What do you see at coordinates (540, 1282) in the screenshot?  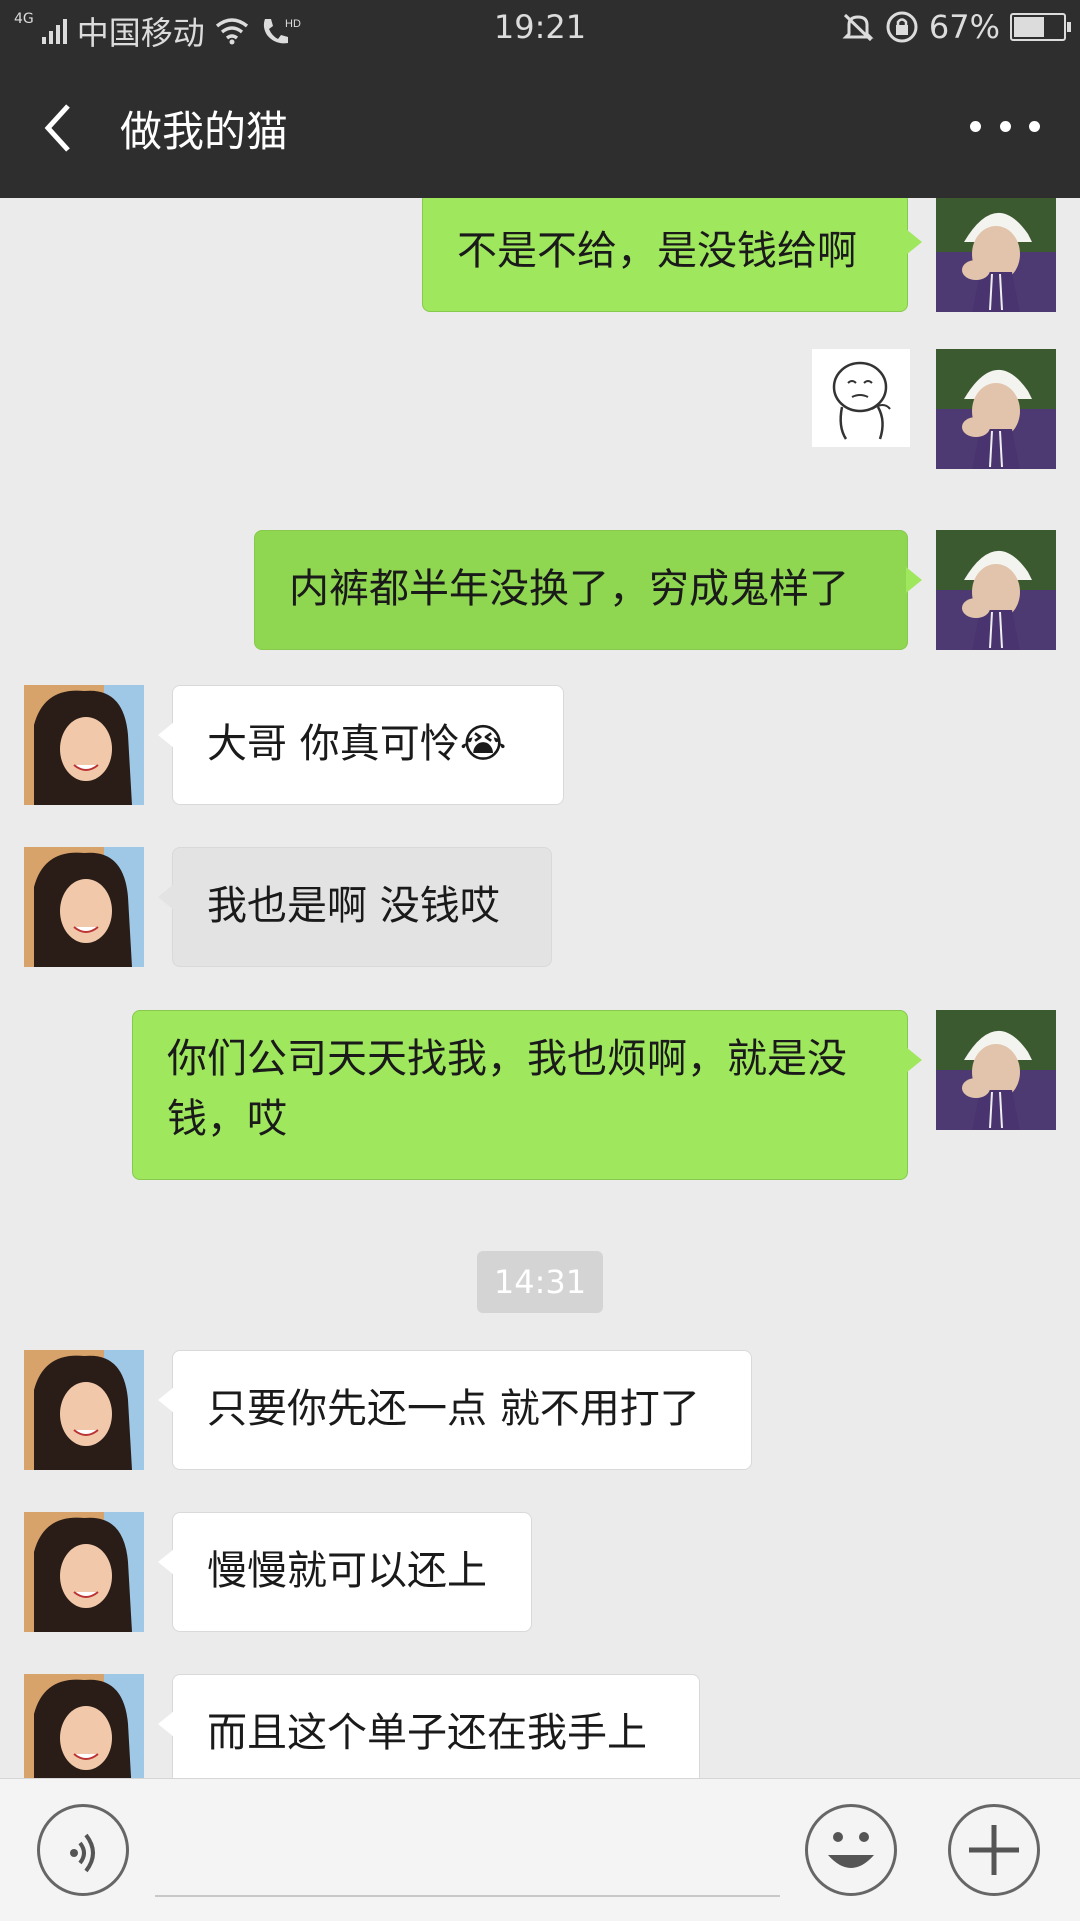 I see `time-divider: 14:31` at bounding box center [540, 1282].